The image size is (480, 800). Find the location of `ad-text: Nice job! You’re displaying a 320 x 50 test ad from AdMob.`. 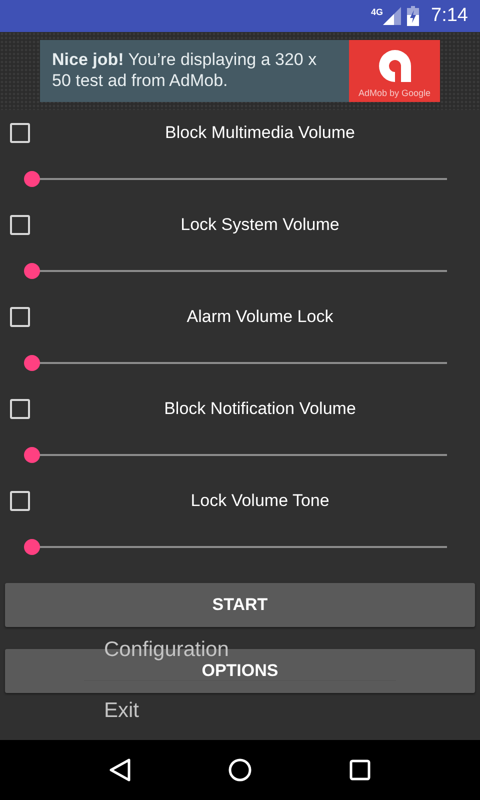

ad-text: Nice job! You’re displaying a 320 x 50 test ad from AdMob. is located at coordinates (194, 71).